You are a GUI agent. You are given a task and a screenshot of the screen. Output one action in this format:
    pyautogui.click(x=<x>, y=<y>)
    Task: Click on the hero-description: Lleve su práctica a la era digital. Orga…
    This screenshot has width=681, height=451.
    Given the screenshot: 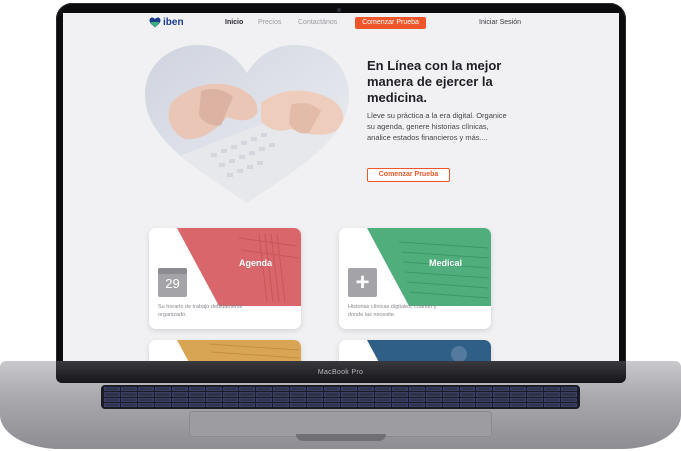 What is the action you would take?
    pyautogui.click(x=437, y=126)
    